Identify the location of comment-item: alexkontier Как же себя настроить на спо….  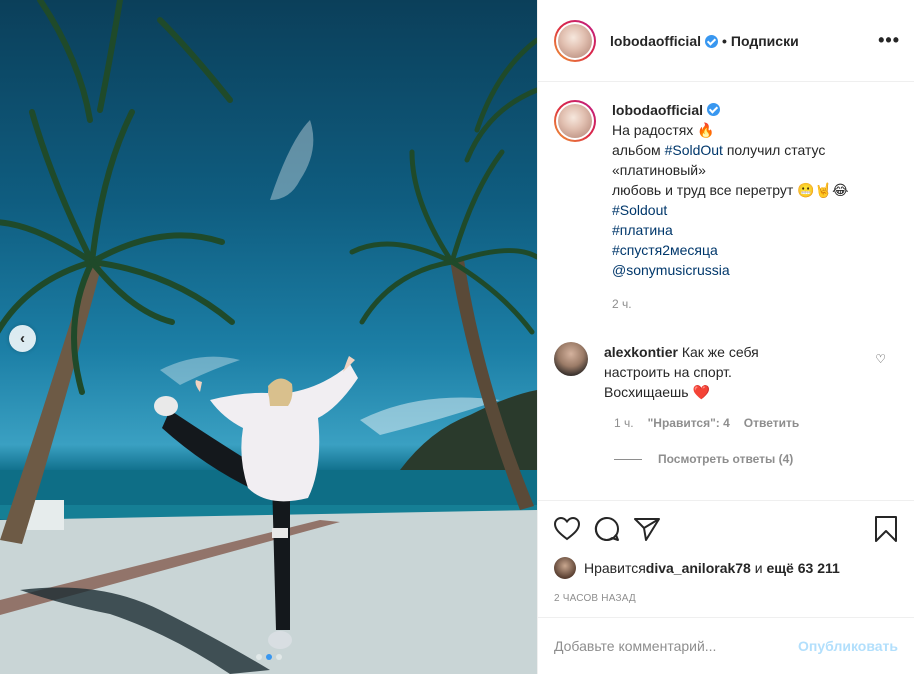
(726, 372).